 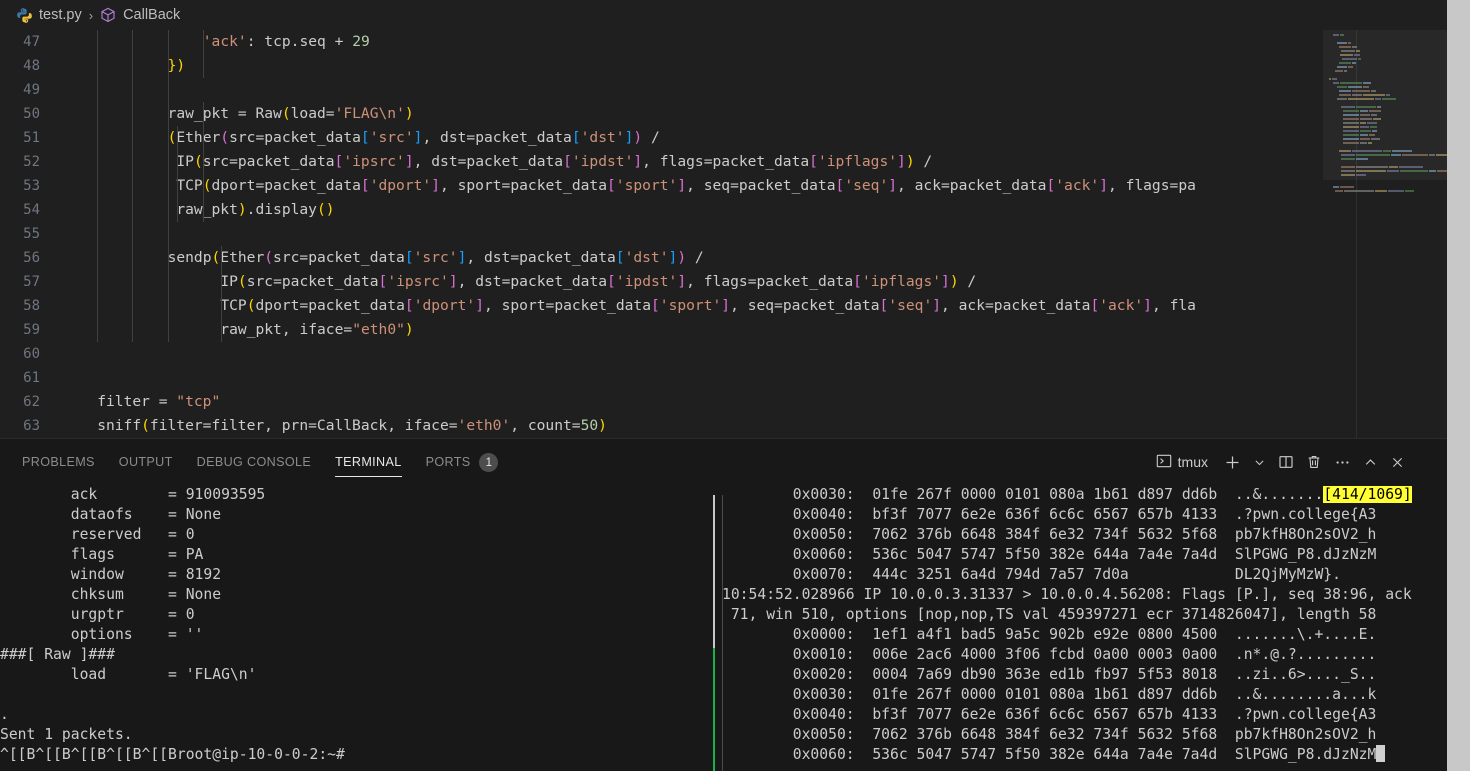 I want to click on code-line: filter = "tcp", so click(x=754, y=402).